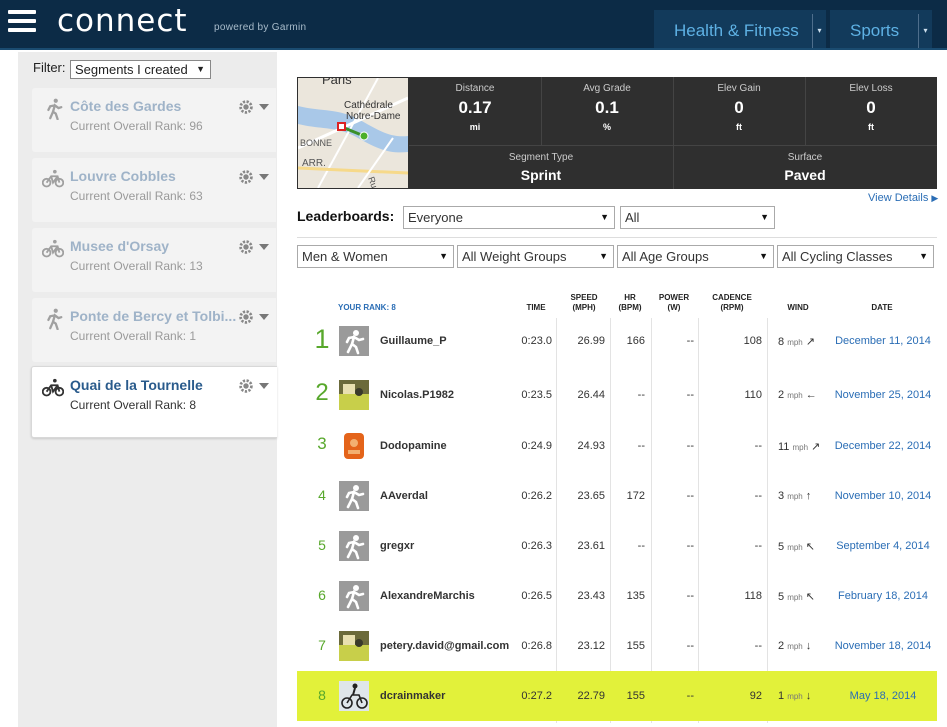 The height and width of the screenshot is (727, 947). I want to click on class-select: All Cycling Classes ▼, so click(855, 256).